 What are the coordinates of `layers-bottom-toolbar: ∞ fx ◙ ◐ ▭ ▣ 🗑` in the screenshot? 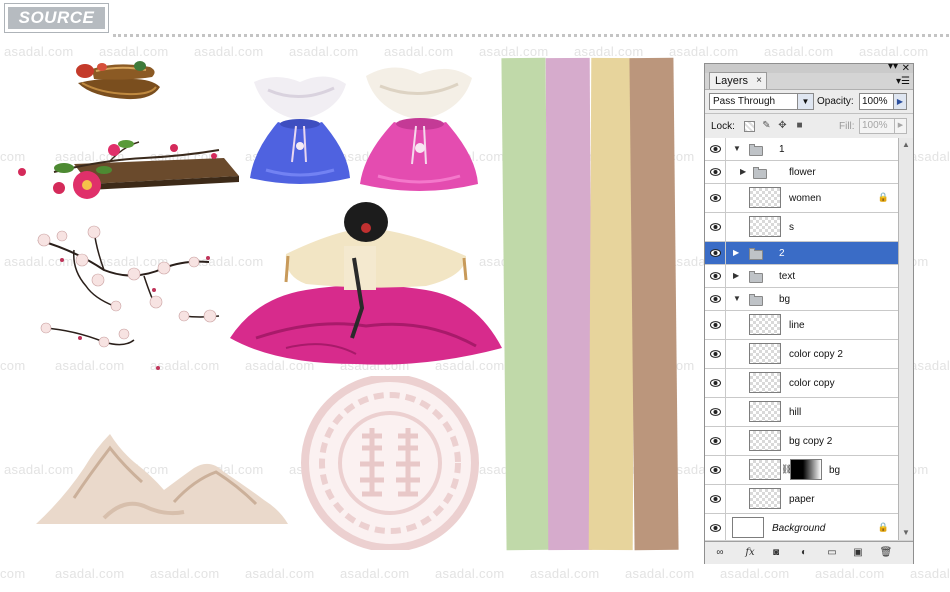 It's located at (809, 552).